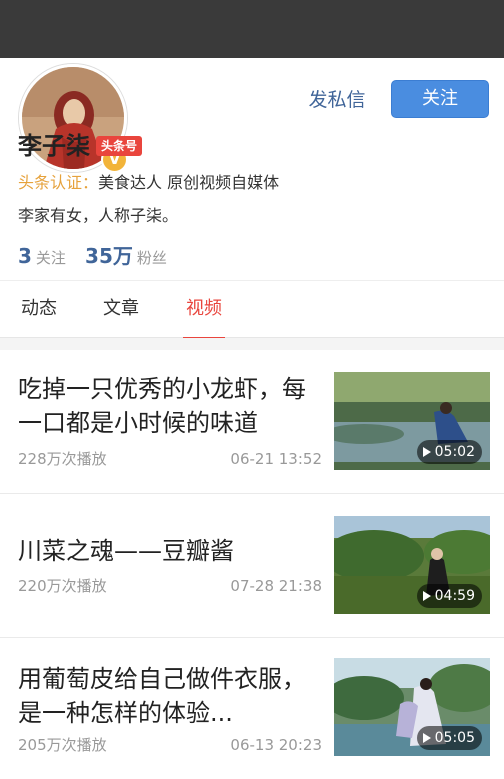  I want to click on video-views: 205万次播放, so click(62, 745).